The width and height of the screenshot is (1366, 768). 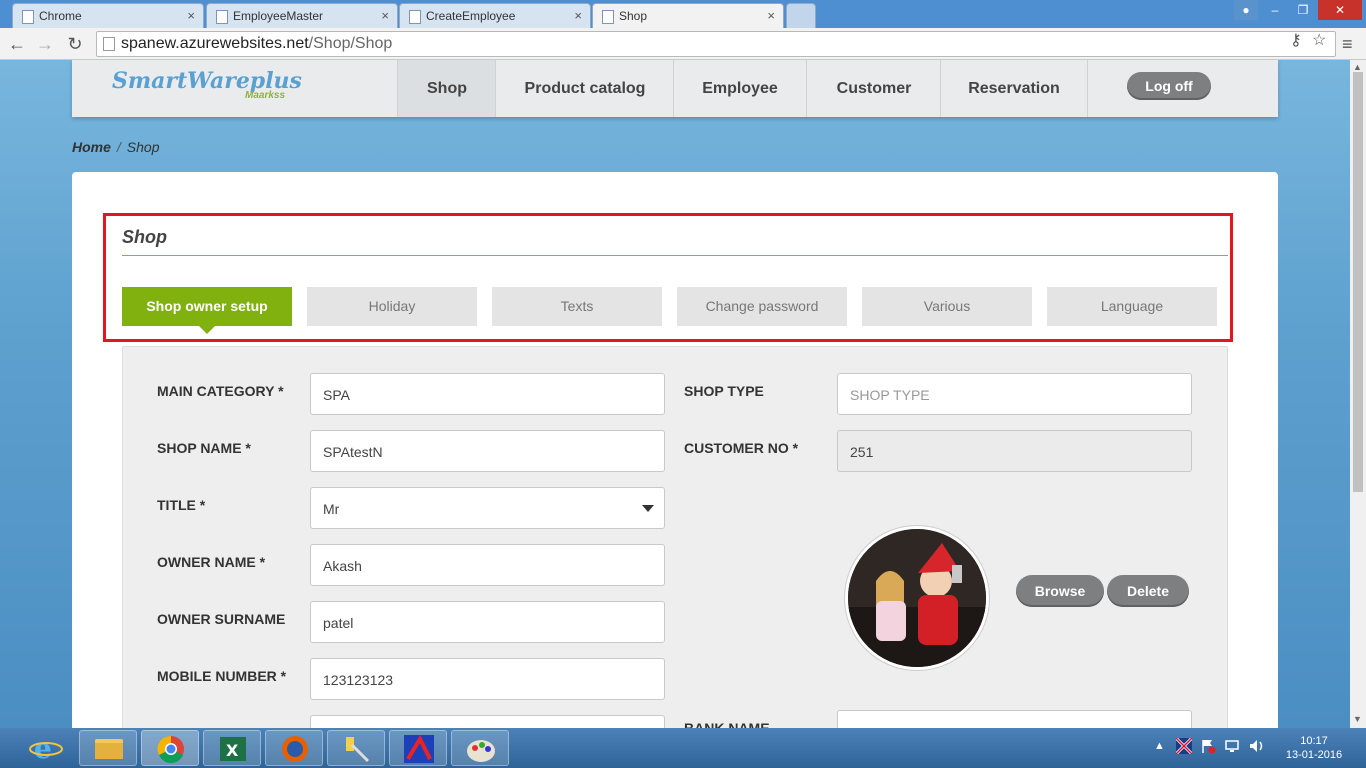 What do you see at coordinates (801, 15) in the screenshot?
I see `new-tab-button` at bounding box center [801, 15].